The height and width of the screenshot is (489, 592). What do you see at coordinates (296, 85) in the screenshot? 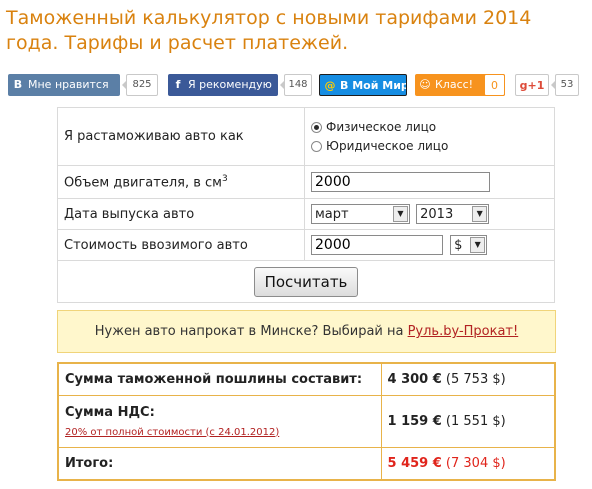
I see `facebook-count: 148` at bounding box center [296, 85].